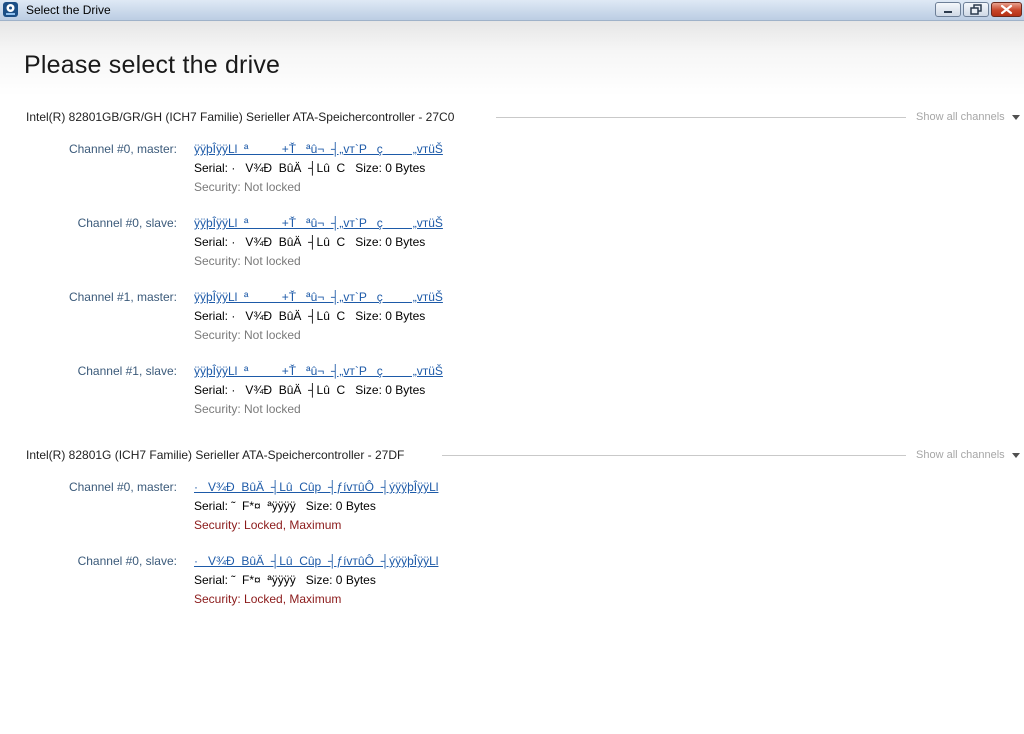 The width and height of the screenshot is (1024, 734). What do you see at coordinates (10, 9) in the screenshot?
I see `app-icon` at bounding box center [10, 9].